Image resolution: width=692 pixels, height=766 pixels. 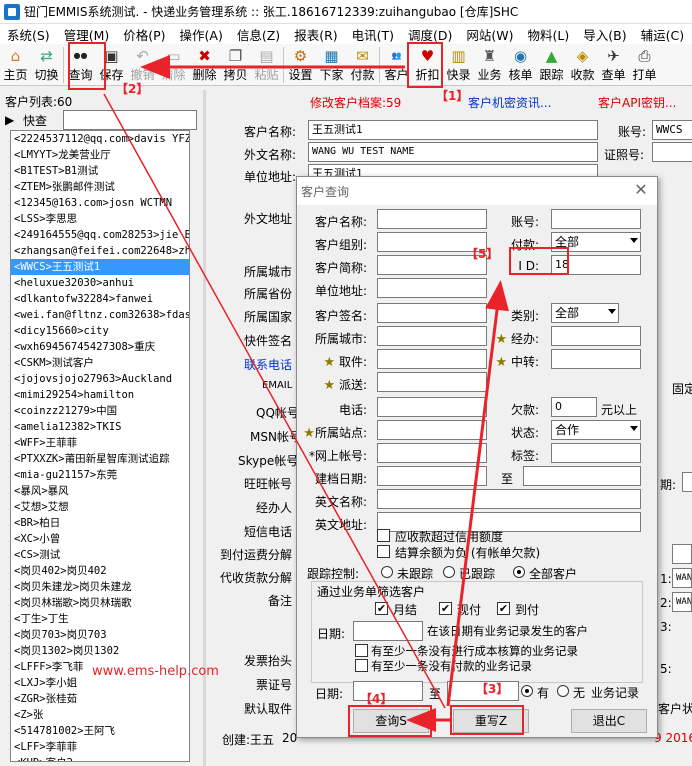 What do you see at coordinates (100, 731) in the screenshot?
I see `list-item: <514781002>王阿飞` at bounding box center [100, 731].